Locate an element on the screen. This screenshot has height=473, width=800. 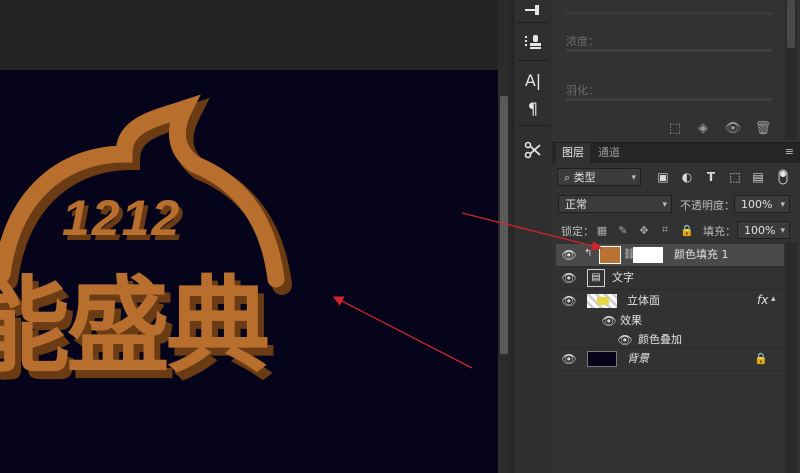
adjust-panel-icon is located at coordinates (533, 11).